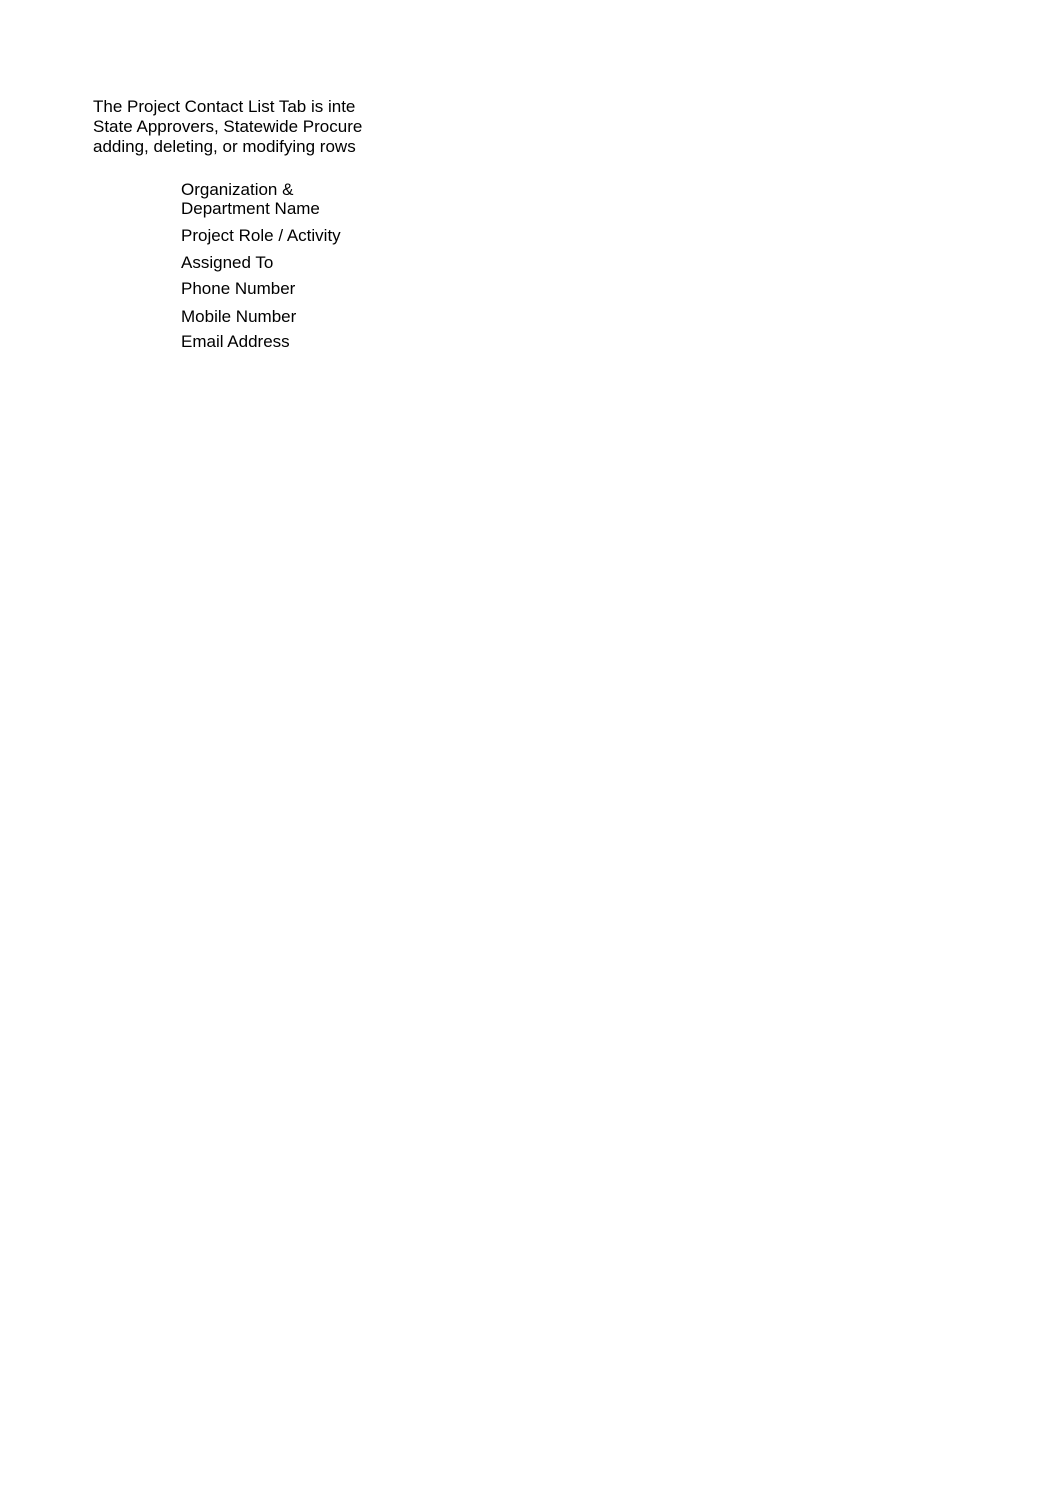 The image size is (1062, 1506). I want to click on field-label-line: Assigned To, so click(227, 262).